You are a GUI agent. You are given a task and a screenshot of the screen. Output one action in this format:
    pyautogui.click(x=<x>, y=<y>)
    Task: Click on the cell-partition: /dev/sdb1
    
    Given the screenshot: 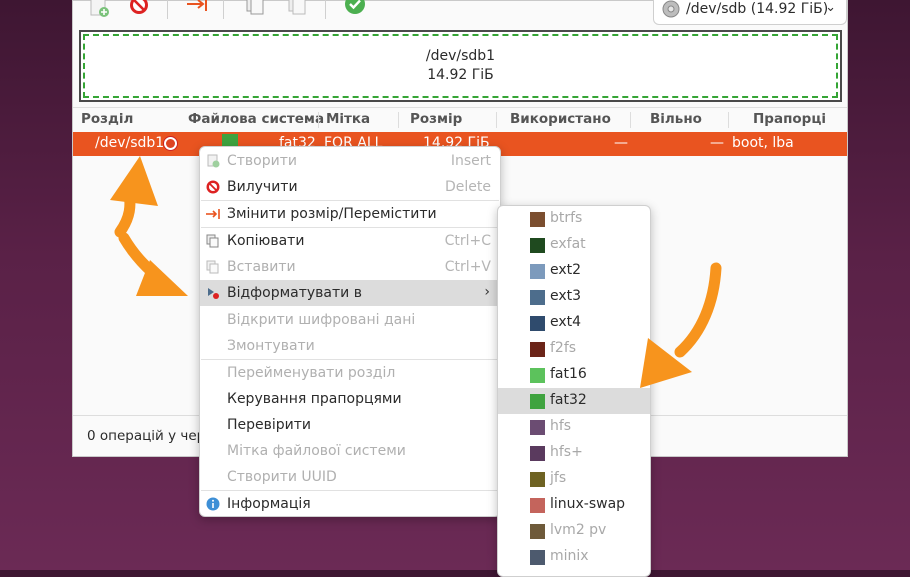 What is the action you would take?
    pyautogui.click(x=130, y=143)
    